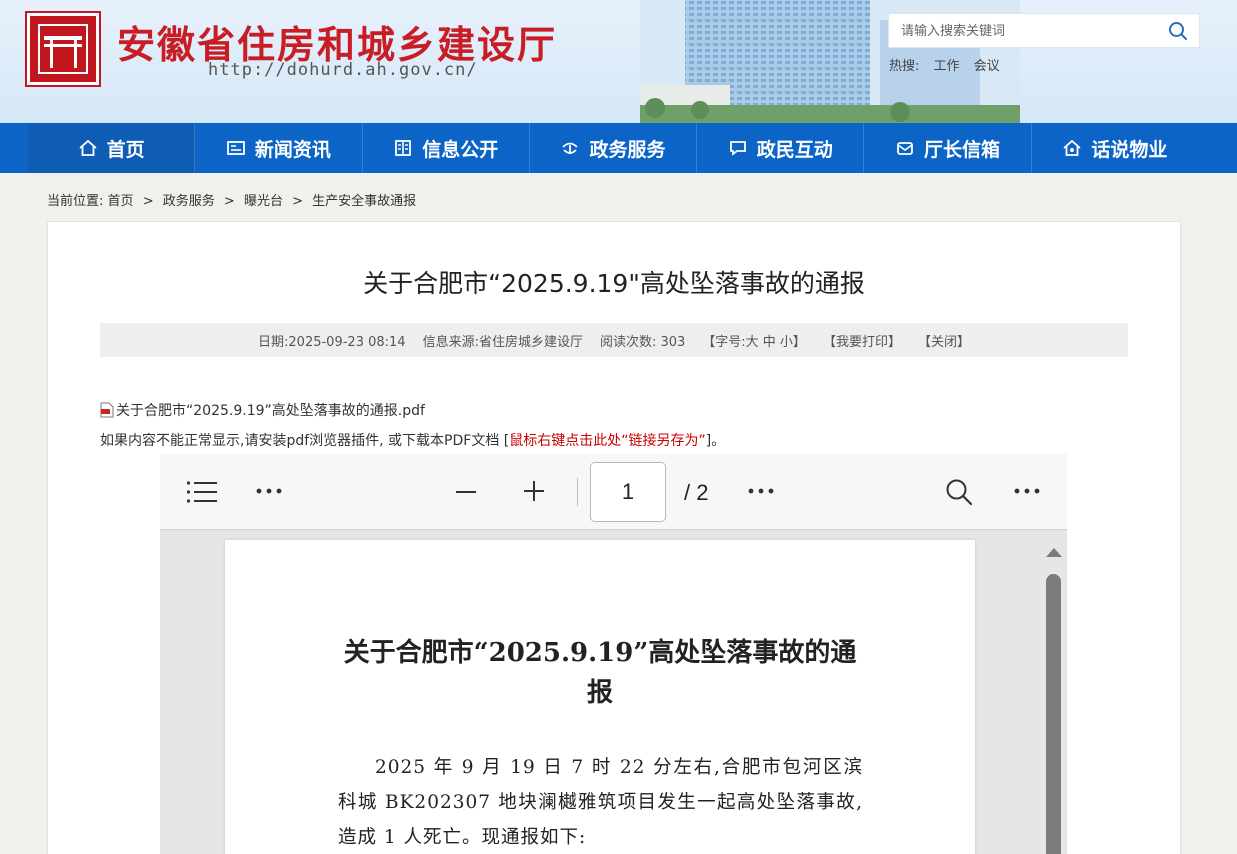 This screenshot has height=854, width=1237. Describe the element at coordinates (1053, 714) in the screenshot. I see `scrollbar-thumb` at that location.